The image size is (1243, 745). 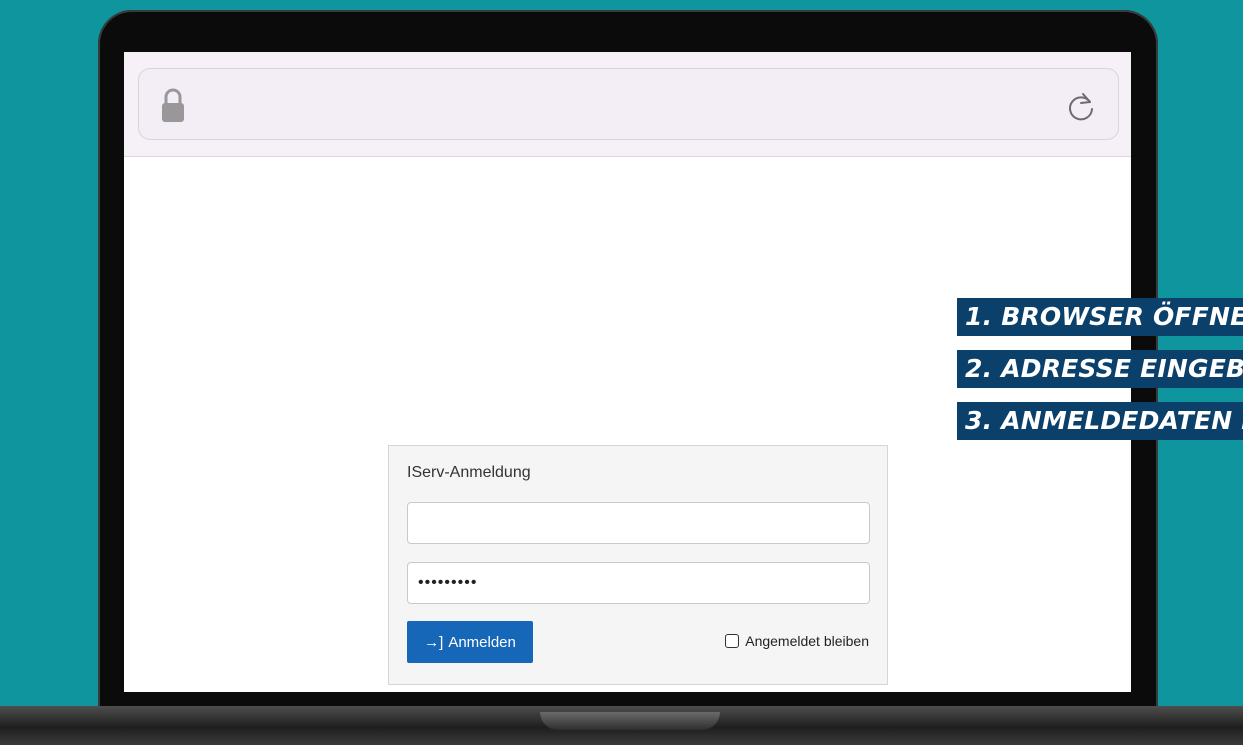 I want to click on reload-icon, so click(x=1081, y=107).